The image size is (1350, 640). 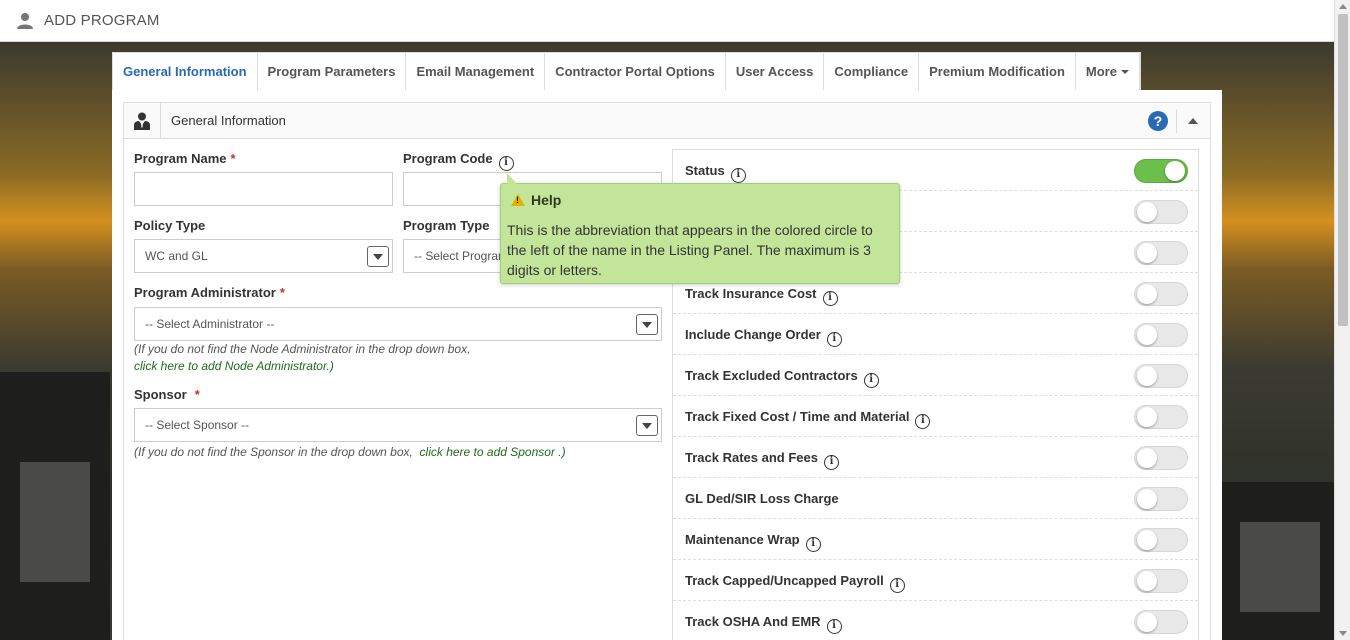 What do you see at coordinates (398, 324) in the screenshot?
I see `administrator-select: -- Select Administrator --` at bounding box center [398, 324].